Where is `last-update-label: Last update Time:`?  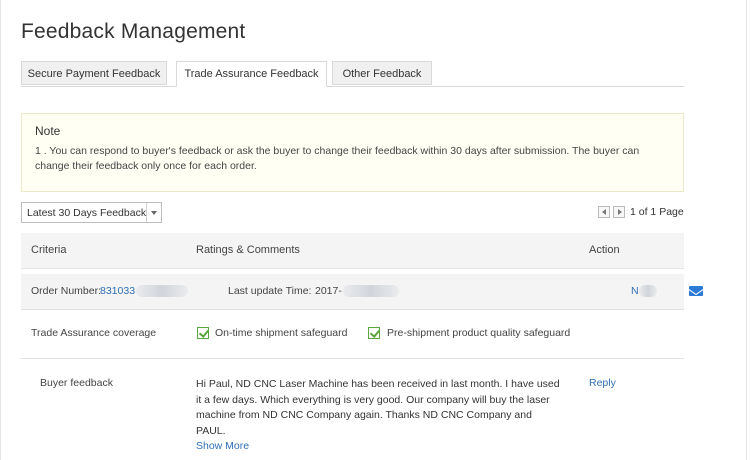 last-update-label: Last update Time: is located at coordinates (270, 291).